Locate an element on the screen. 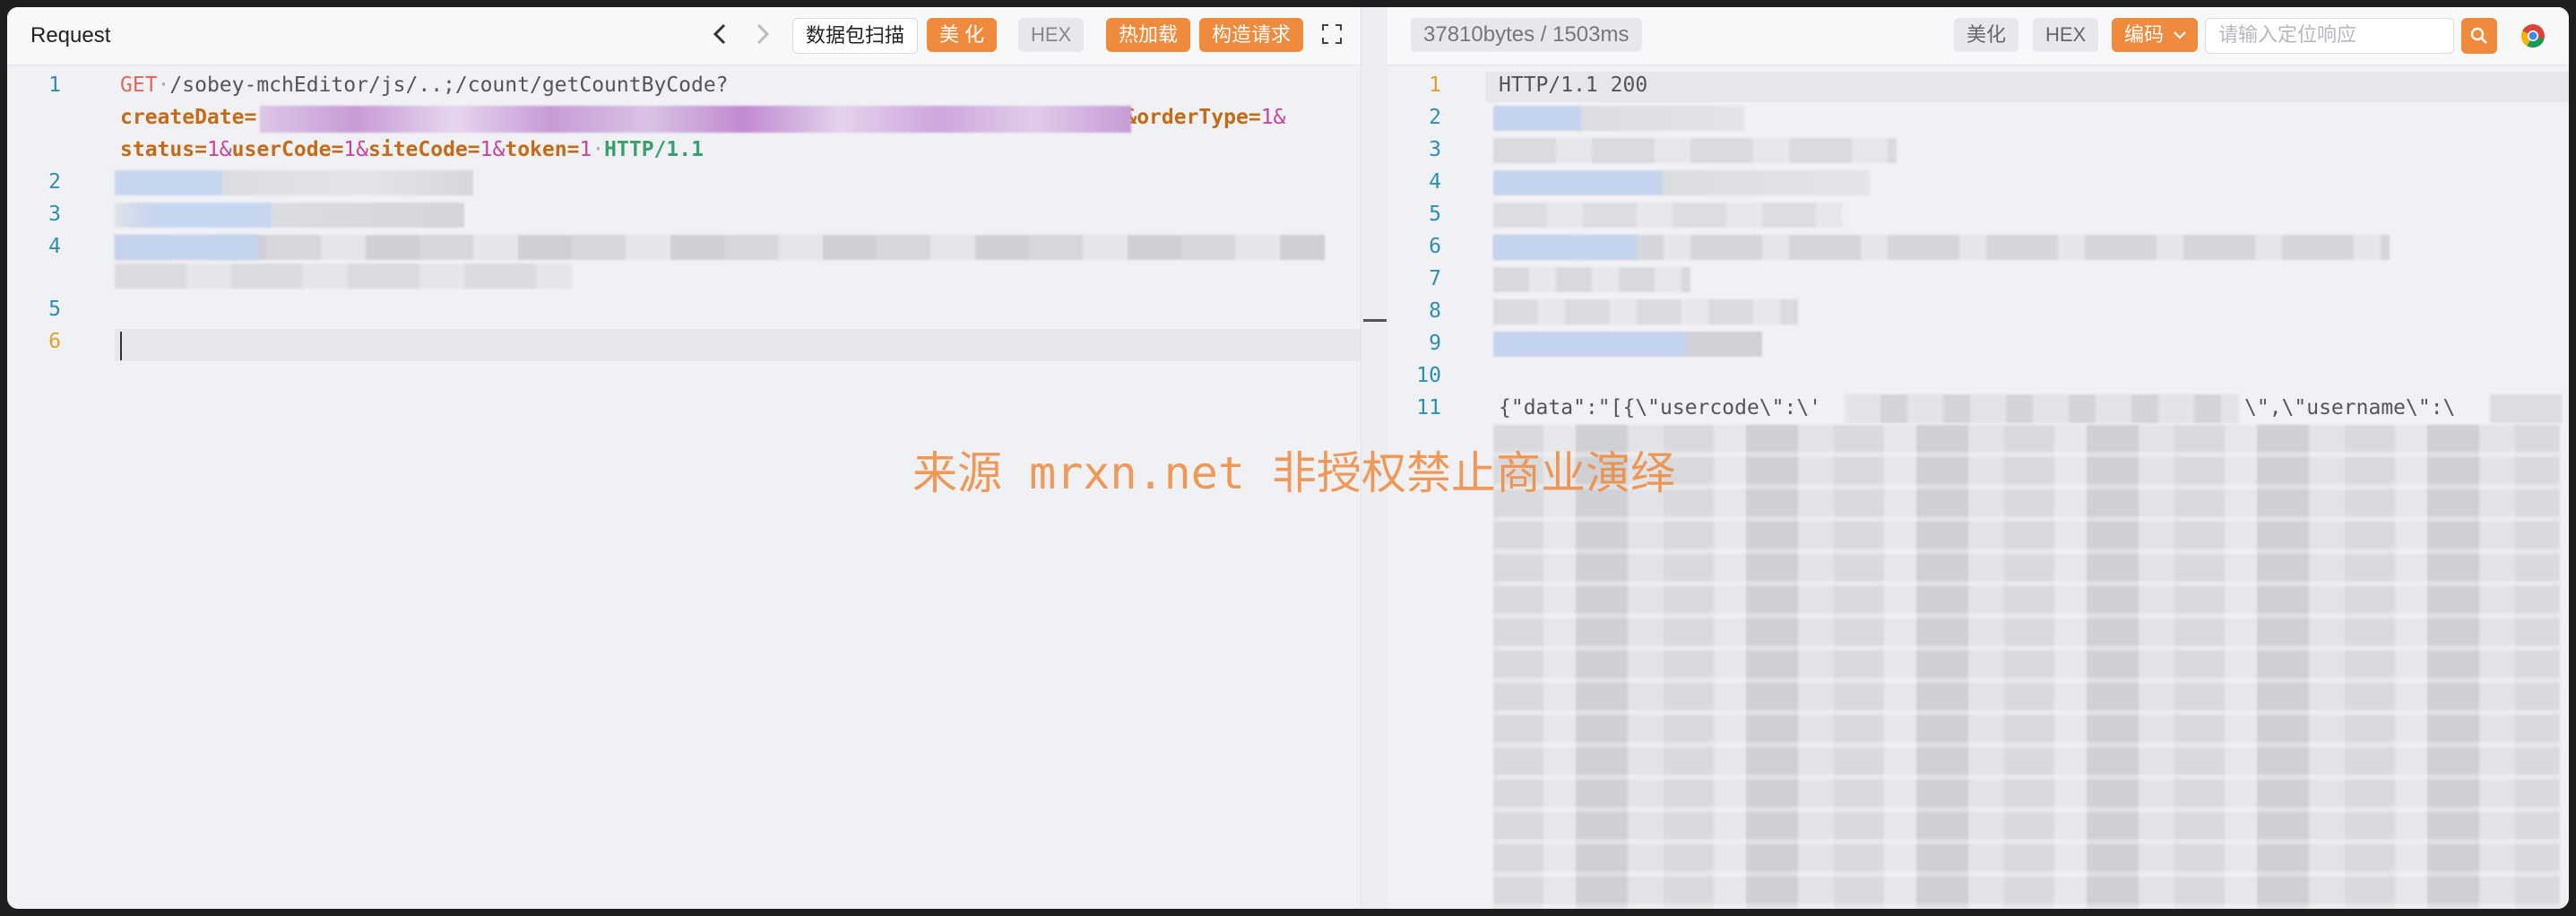 This screenshot has width=2576, height=916. search-button is located at coordinates (2479, 36).